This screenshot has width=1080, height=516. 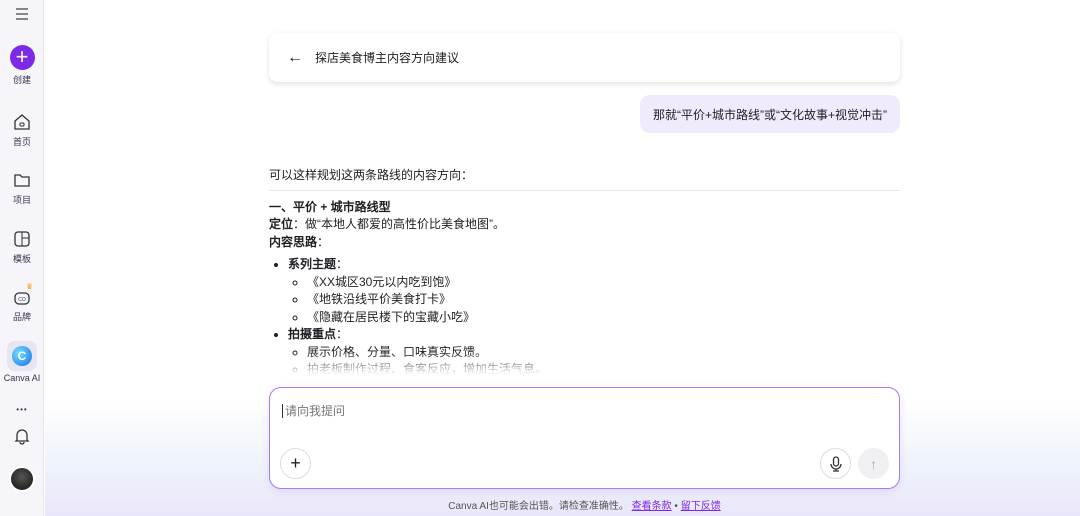 What do you see at coordinates (371, 175) in the screenshot?
I see `intro: 可以这样规划这两条路线的内容方向：` at bounding box center [371, 175].